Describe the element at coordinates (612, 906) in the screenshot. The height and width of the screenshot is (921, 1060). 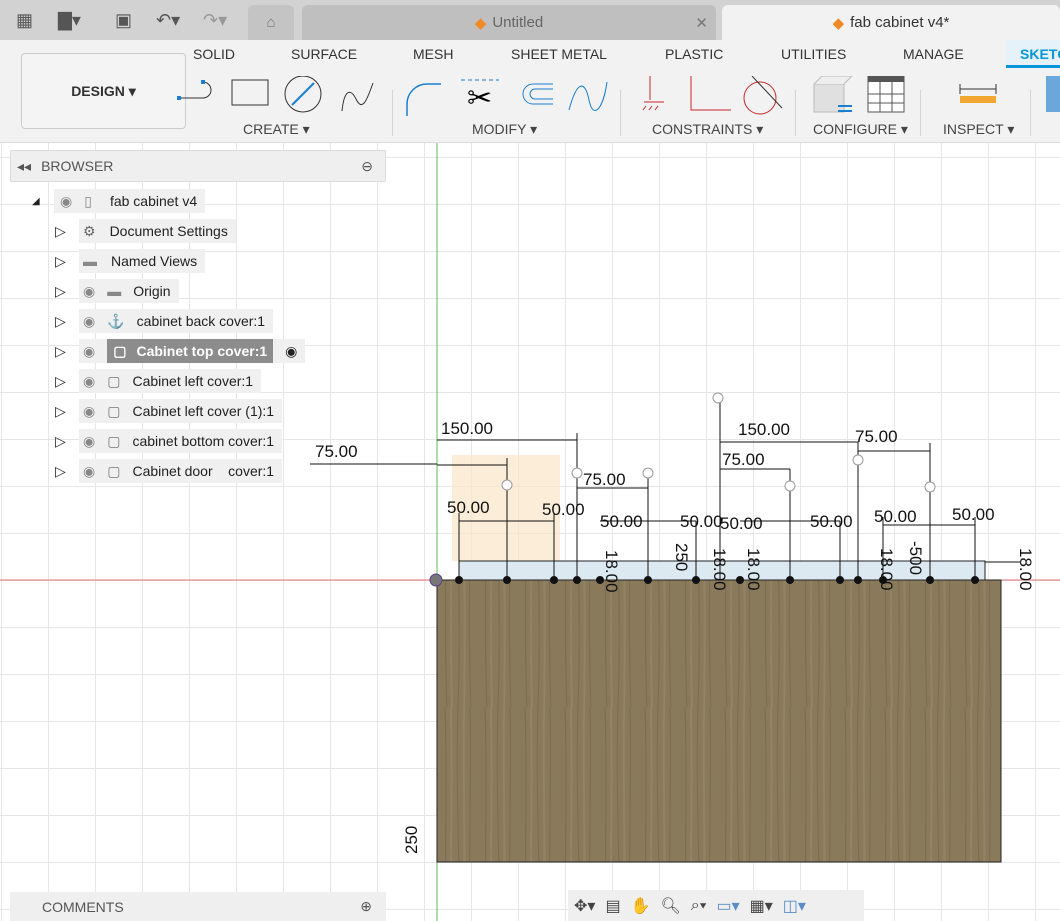
I see `look-at-icon: ▤` at that location.